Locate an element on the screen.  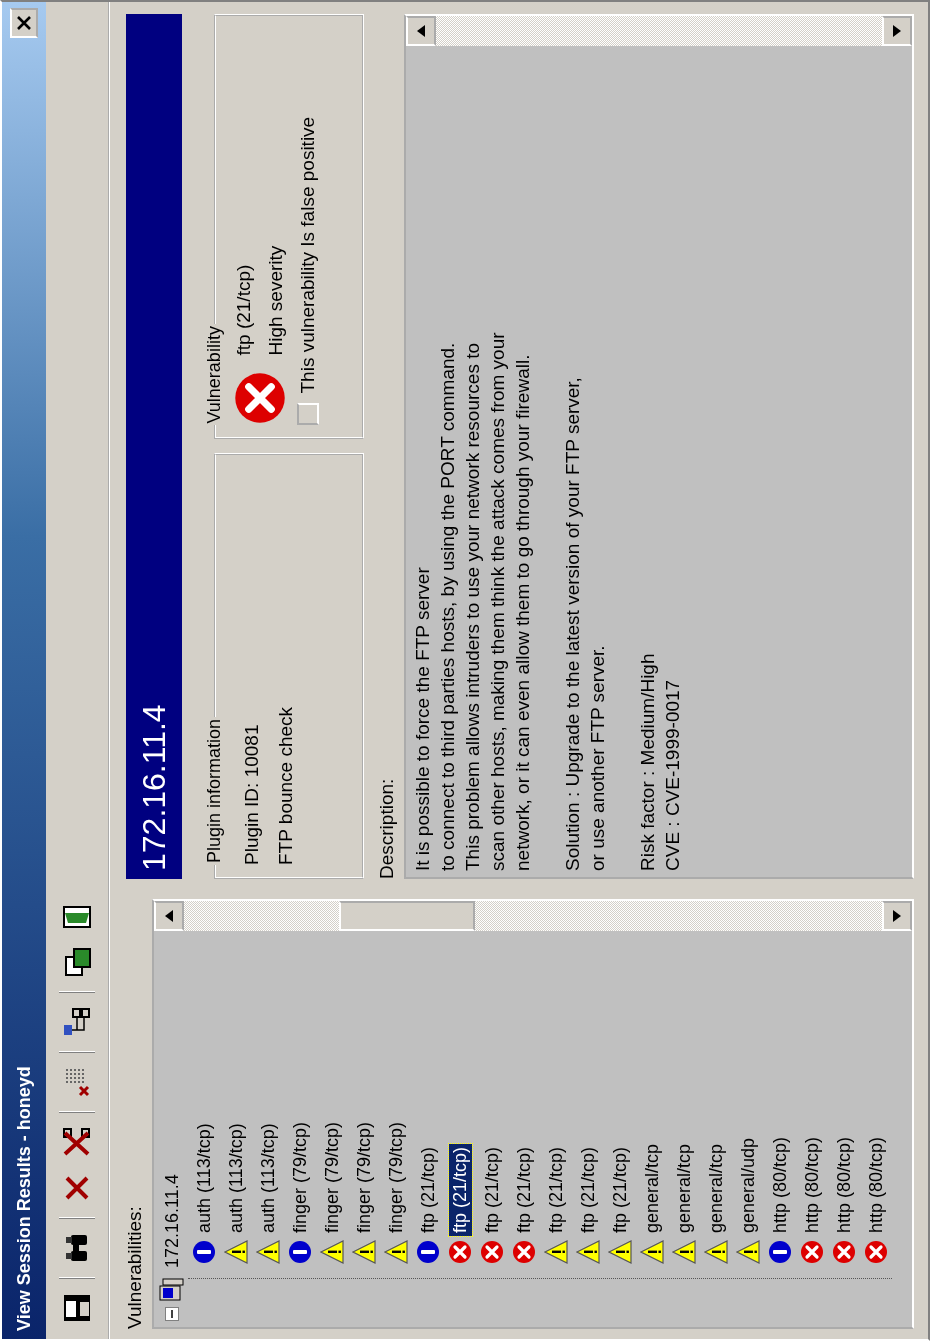
description-paragraph: Solution : Upgrade to the latest version of your FTP server, or use another FTP server. is located at coordinates (585, 624).